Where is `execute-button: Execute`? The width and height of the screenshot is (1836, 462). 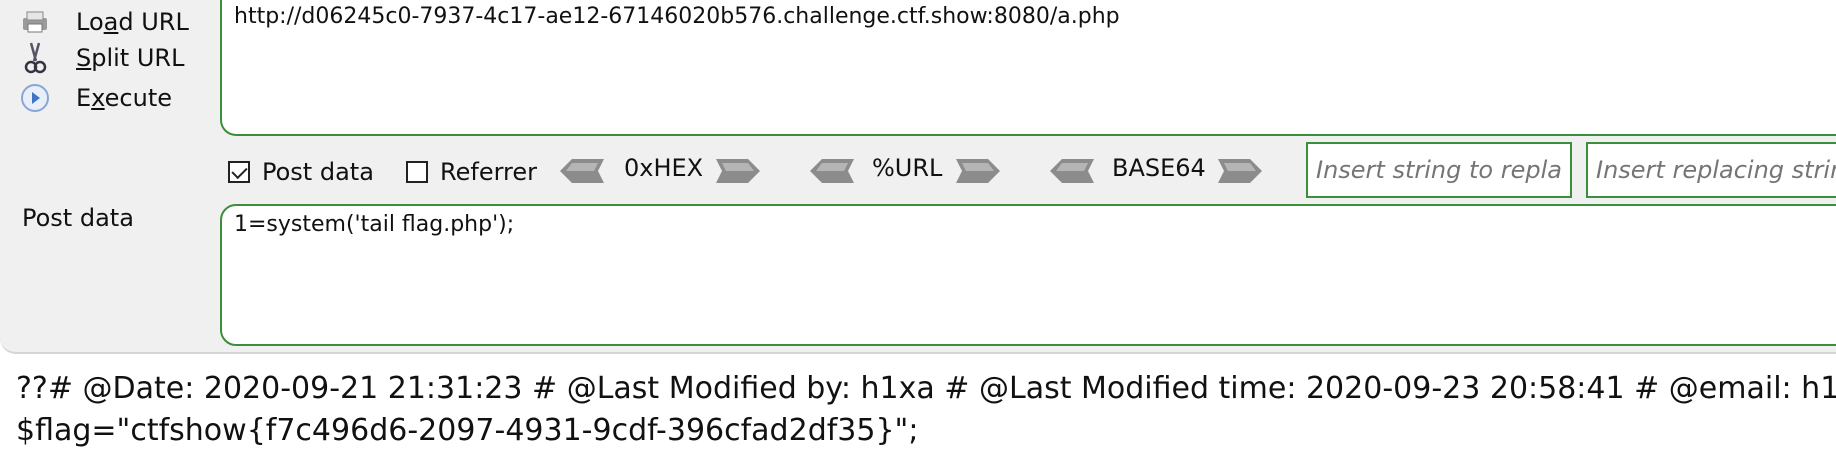 execute-button: Execute is located at coordinates (105, 98).